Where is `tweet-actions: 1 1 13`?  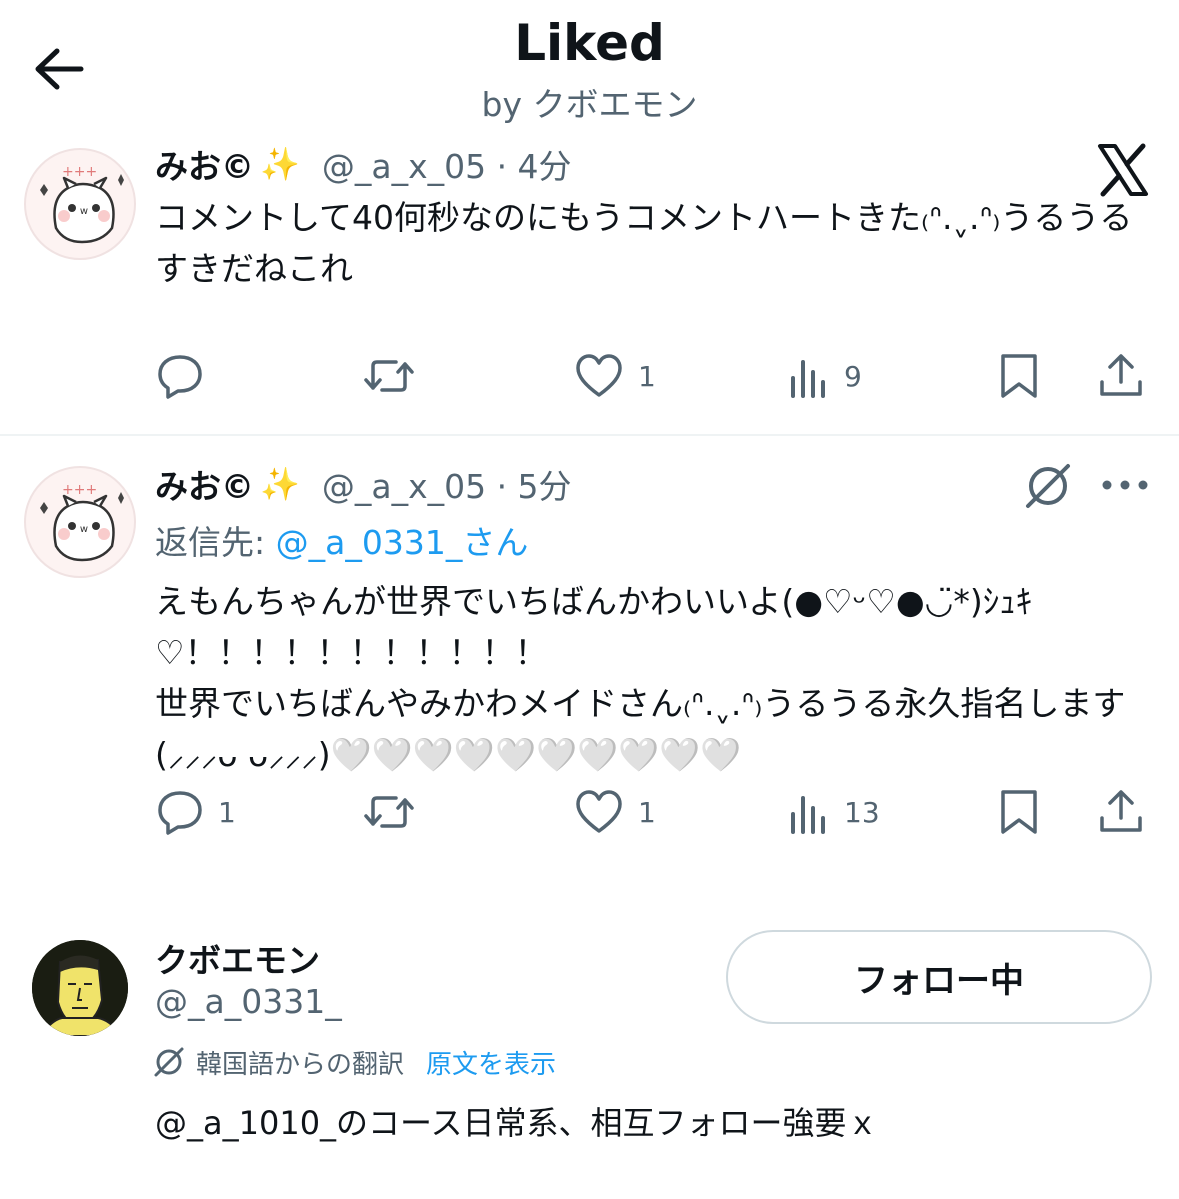 tweet-actions: 1 1 13 is located at coordinates (589, 812).